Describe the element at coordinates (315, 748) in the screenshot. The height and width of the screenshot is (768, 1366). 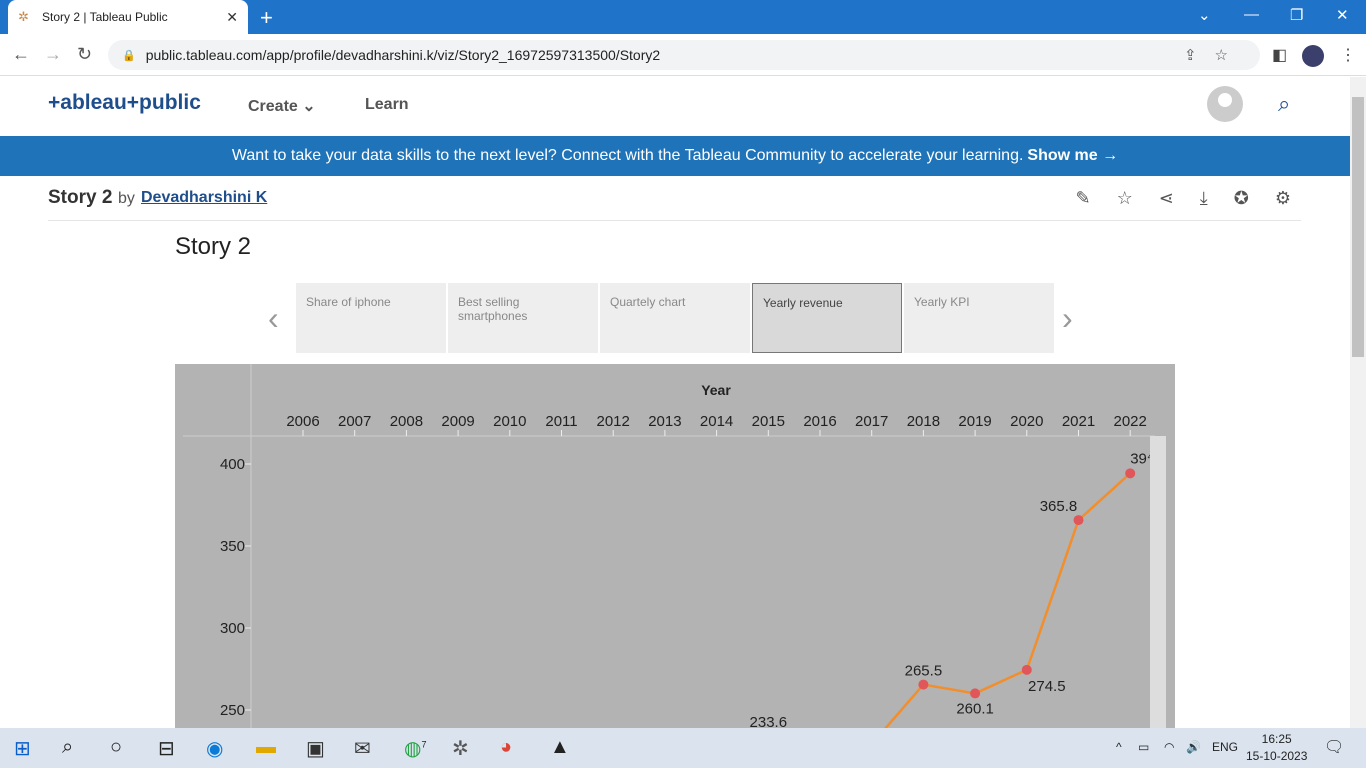
I see `store-icon: ▣` at that location.